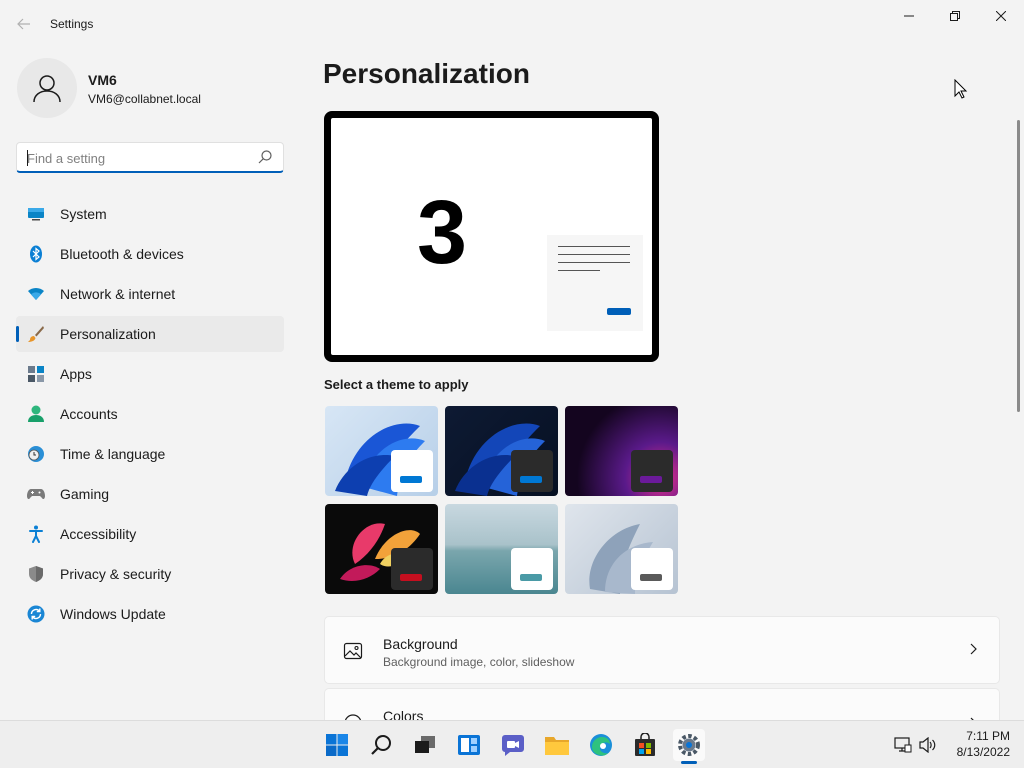  I want to click on avatar, so click(47, 88).